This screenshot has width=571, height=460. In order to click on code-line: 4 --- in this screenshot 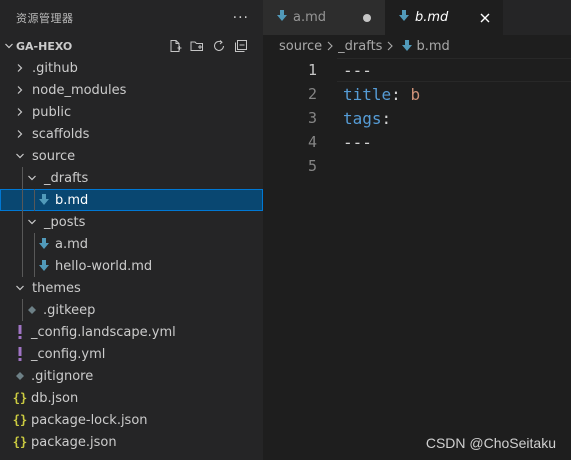, I will do `click(417, 142)`.